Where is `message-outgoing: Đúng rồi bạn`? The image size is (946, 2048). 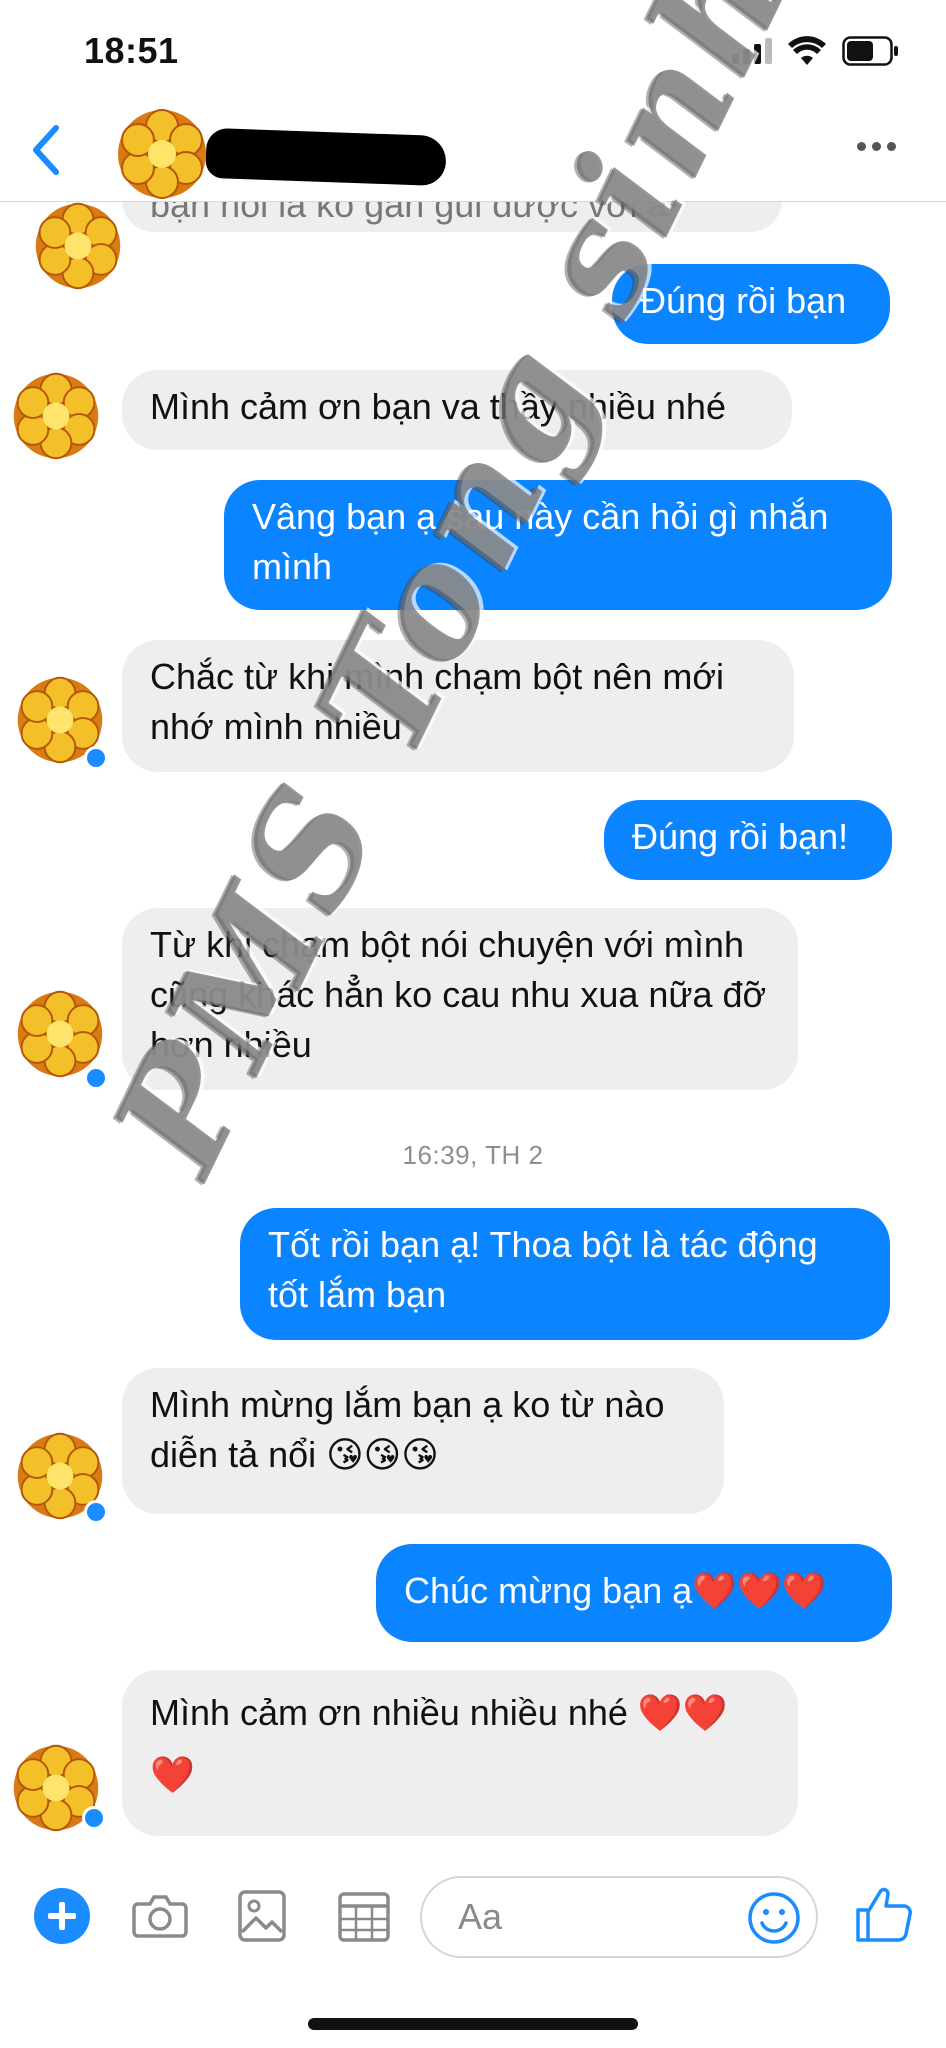
message-outgoing: Đúng rồi bạn is located at coordinates (751, 304).